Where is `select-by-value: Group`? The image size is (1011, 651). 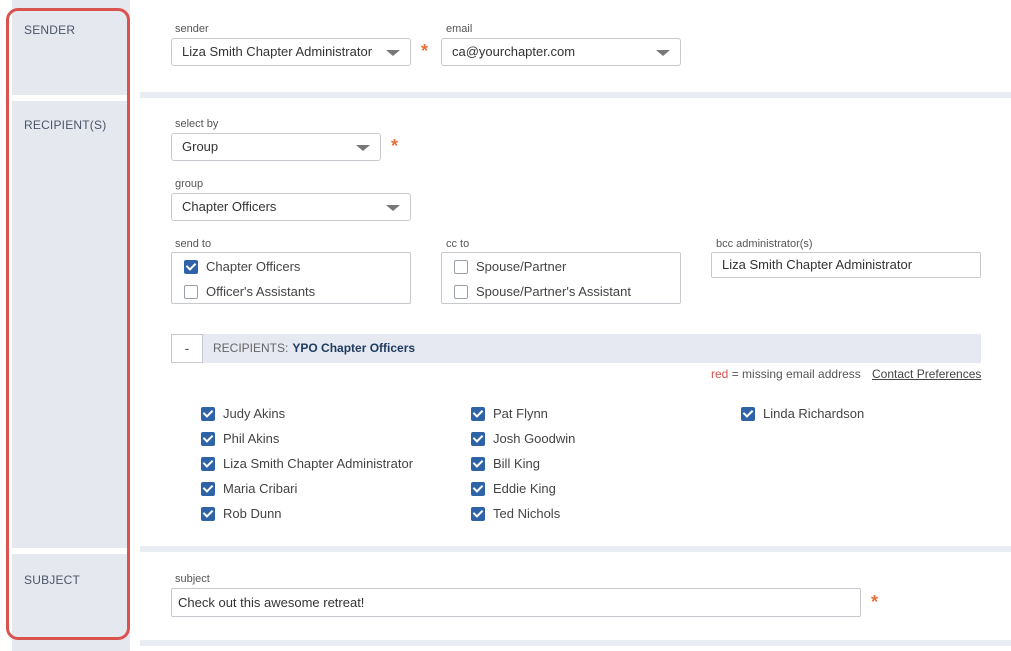 select-by-value: Group is located at coordinates (200, 146).